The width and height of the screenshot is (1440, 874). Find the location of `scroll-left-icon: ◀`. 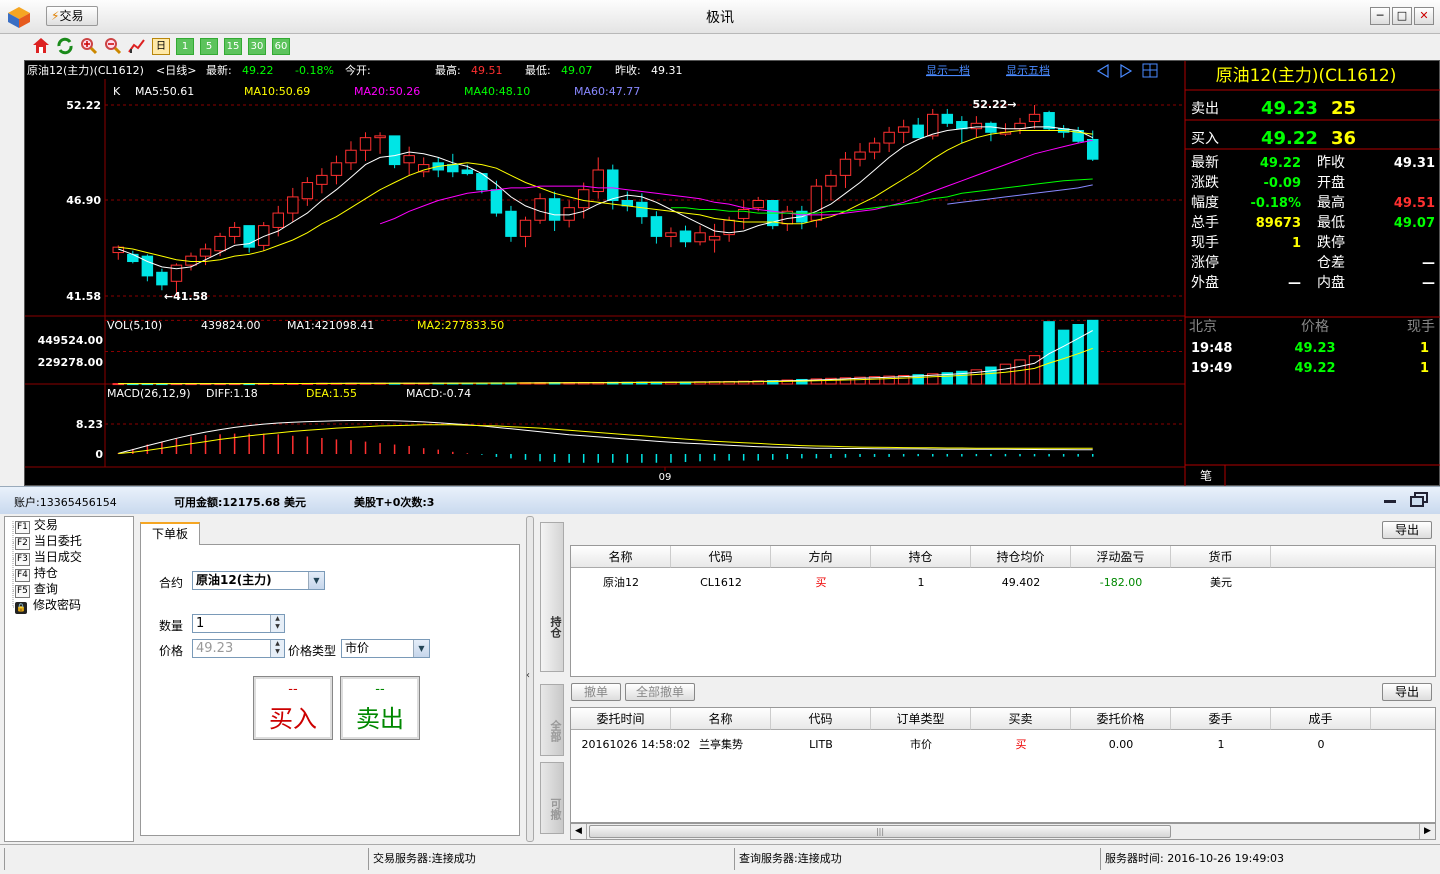

scroll-left-icon: ◀ is located at coordinates (579, 831).